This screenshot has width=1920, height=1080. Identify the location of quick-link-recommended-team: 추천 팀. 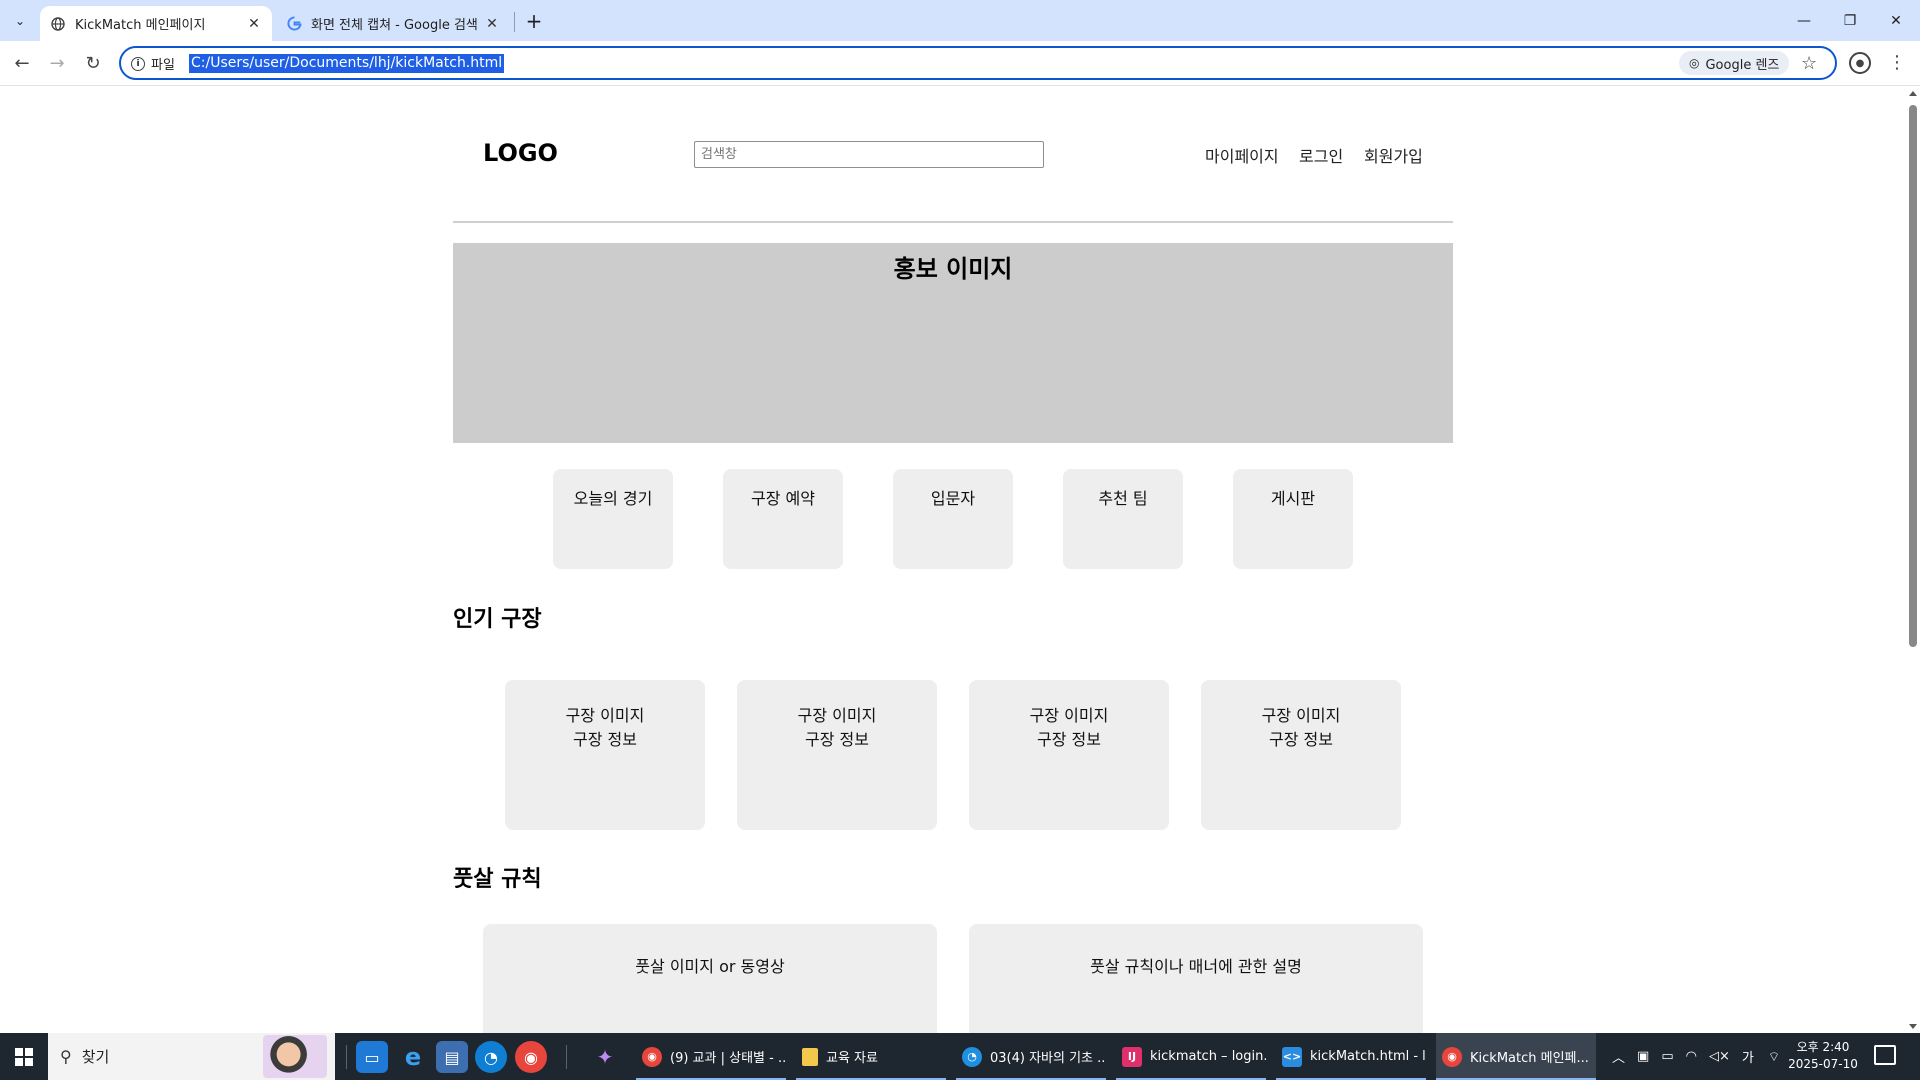
(1123, 519).